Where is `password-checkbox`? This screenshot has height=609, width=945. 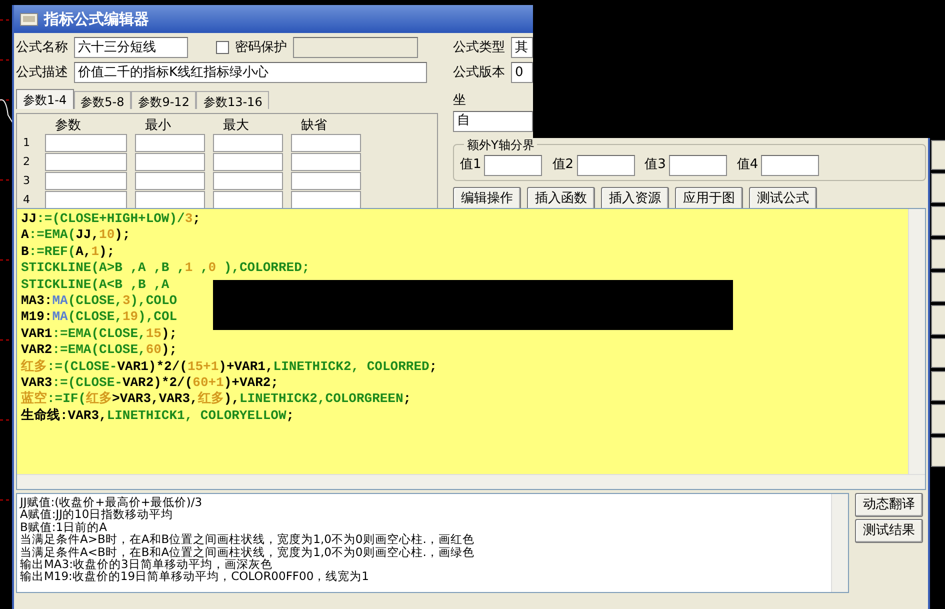 password-checkbox is located at coordinates (222, 47).